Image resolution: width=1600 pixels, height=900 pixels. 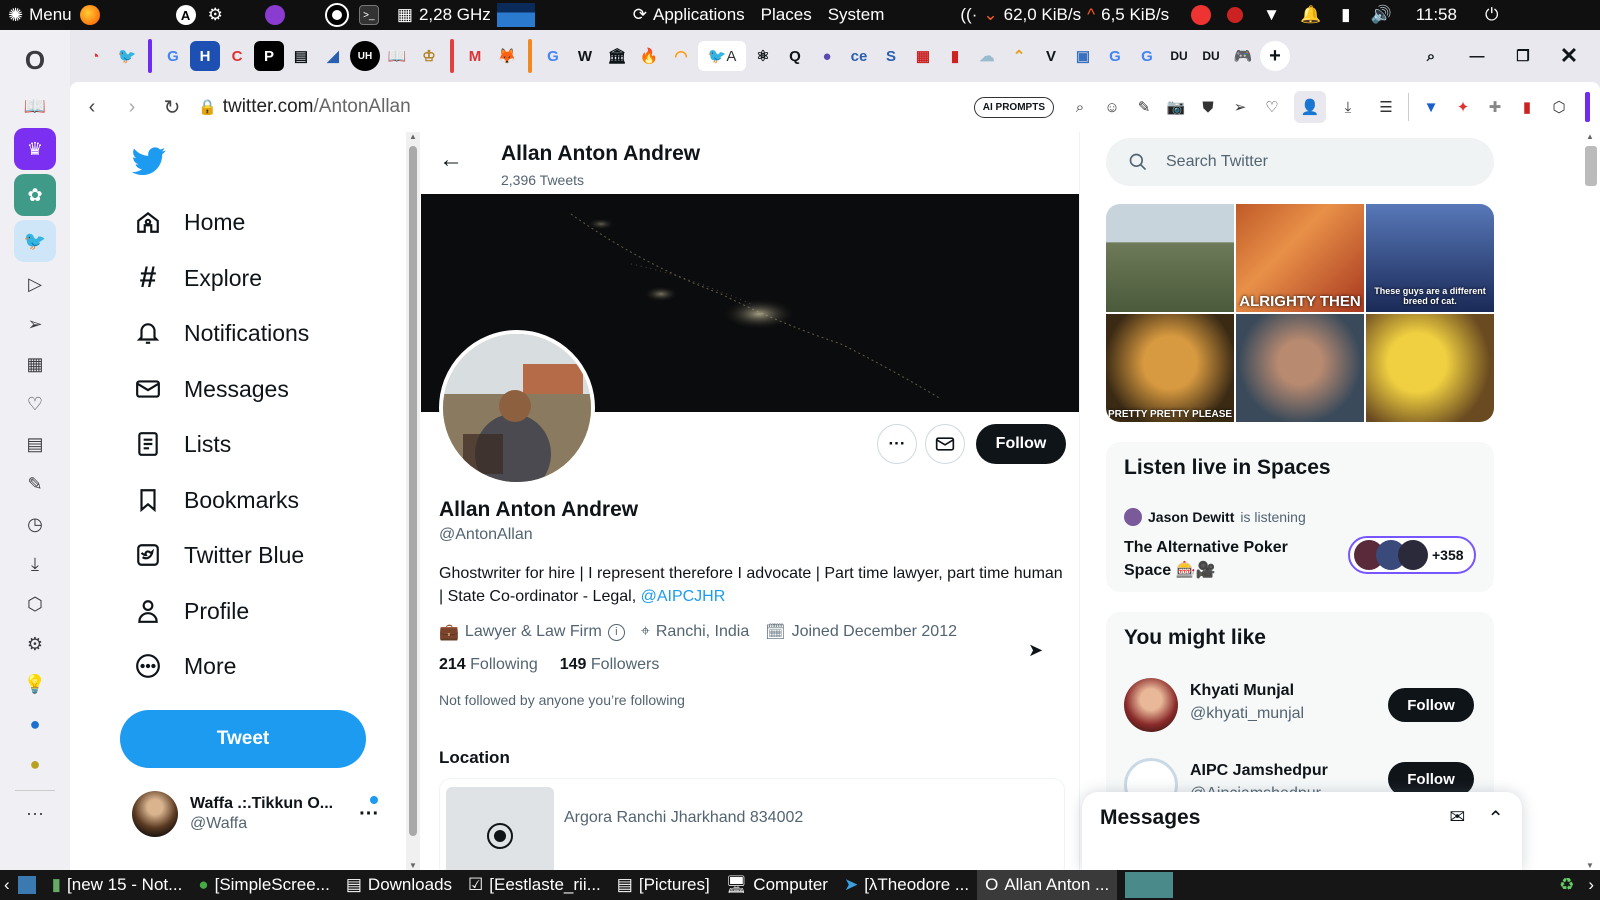 I want to click on following-link: 214 Following, so click(x=488, y=665).